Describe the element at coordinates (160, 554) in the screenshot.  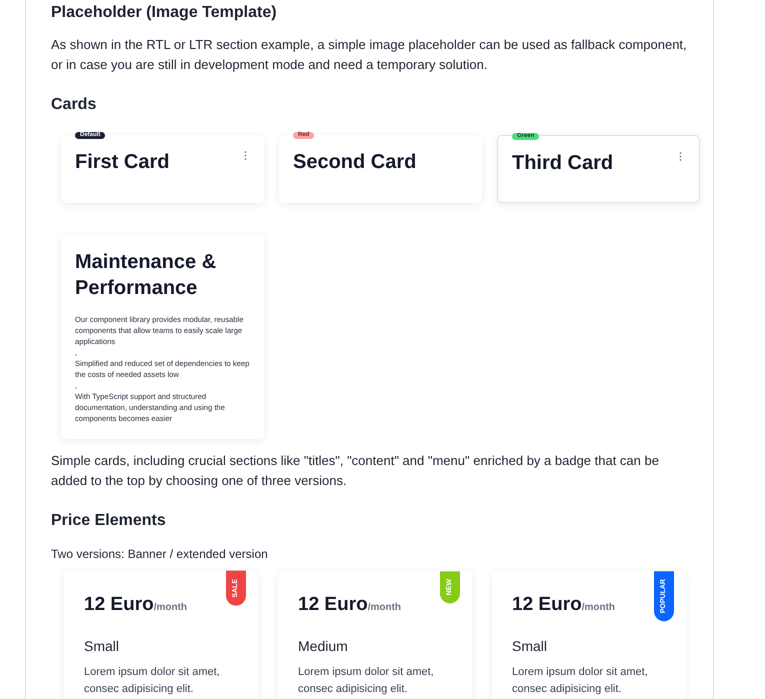
I see `section-subtitle: Two versions: Banner / extended version` at that location.